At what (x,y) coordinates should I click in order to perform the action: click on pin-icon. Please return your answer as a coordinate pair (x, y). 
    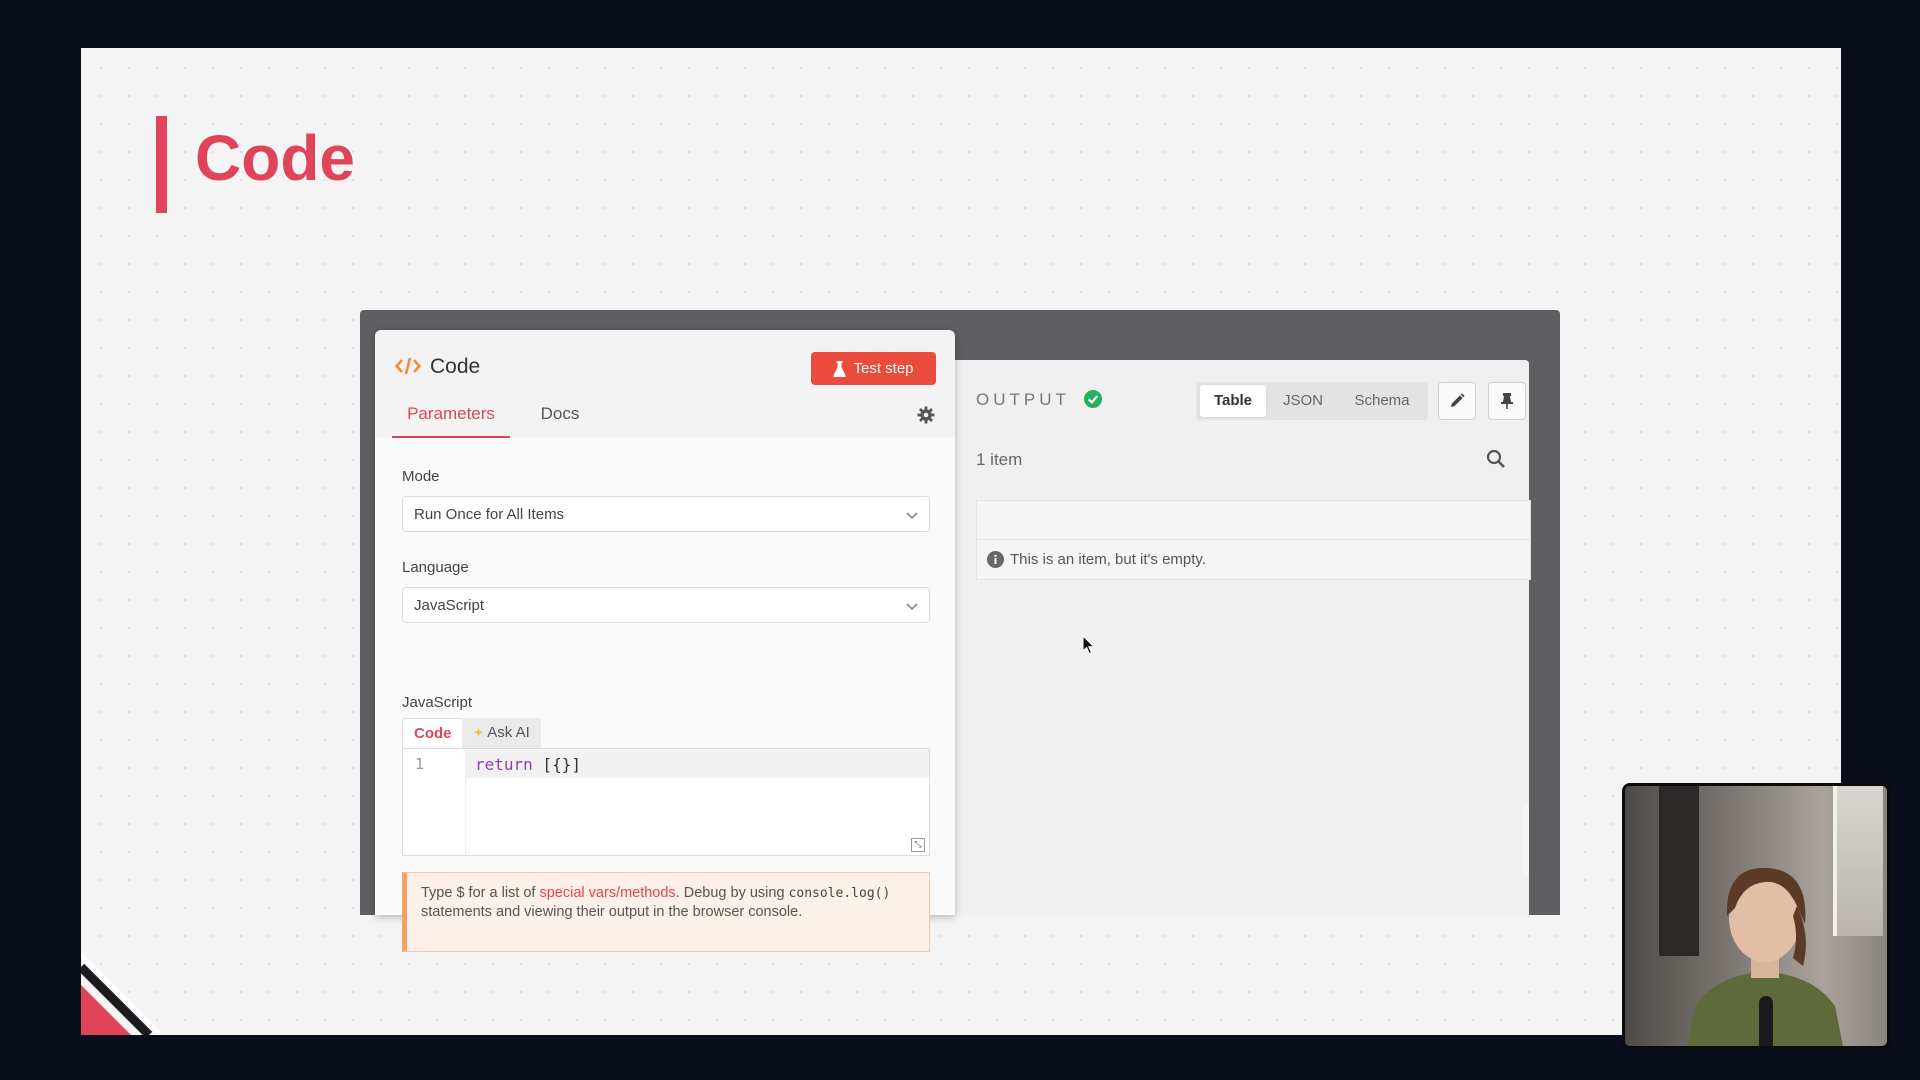
    Looking at the image, I should click on (1507, 401).